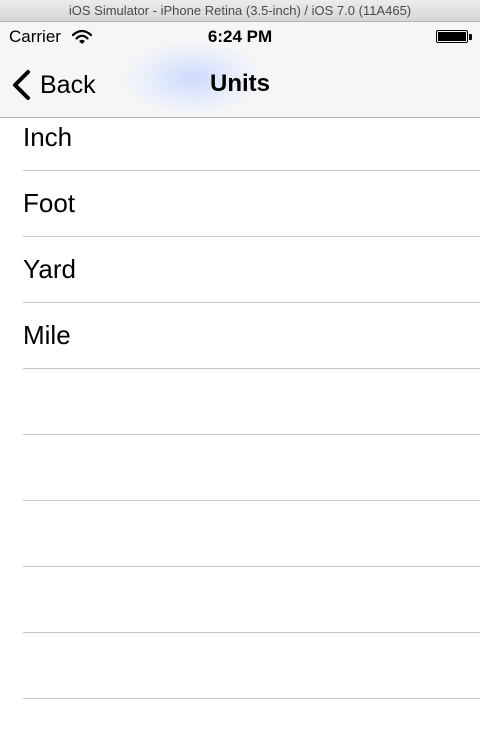 The width and height of the screenshot is (480, 742). I want to click on list-item: Mile, so click(240, 336).